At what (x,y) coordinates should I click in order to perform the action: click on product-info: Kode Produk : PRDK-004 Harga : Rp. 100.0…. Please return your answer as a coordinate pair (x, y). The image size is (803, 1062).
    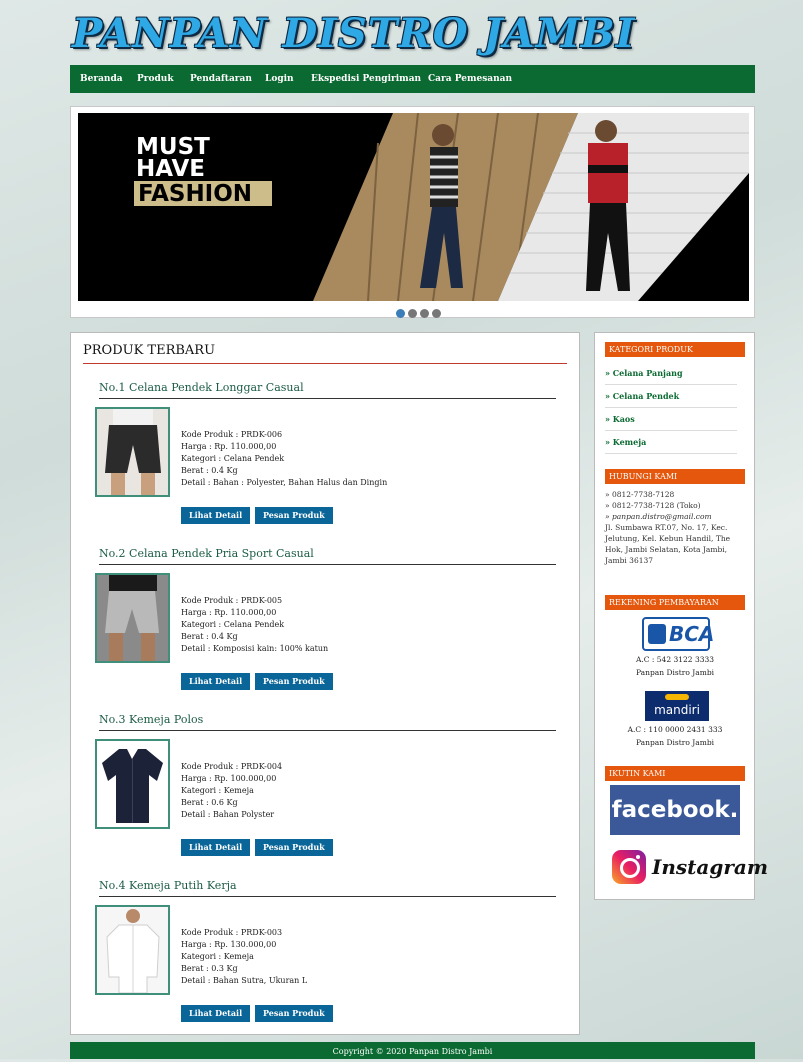
    Looking at the image, I should click on (371, 791).